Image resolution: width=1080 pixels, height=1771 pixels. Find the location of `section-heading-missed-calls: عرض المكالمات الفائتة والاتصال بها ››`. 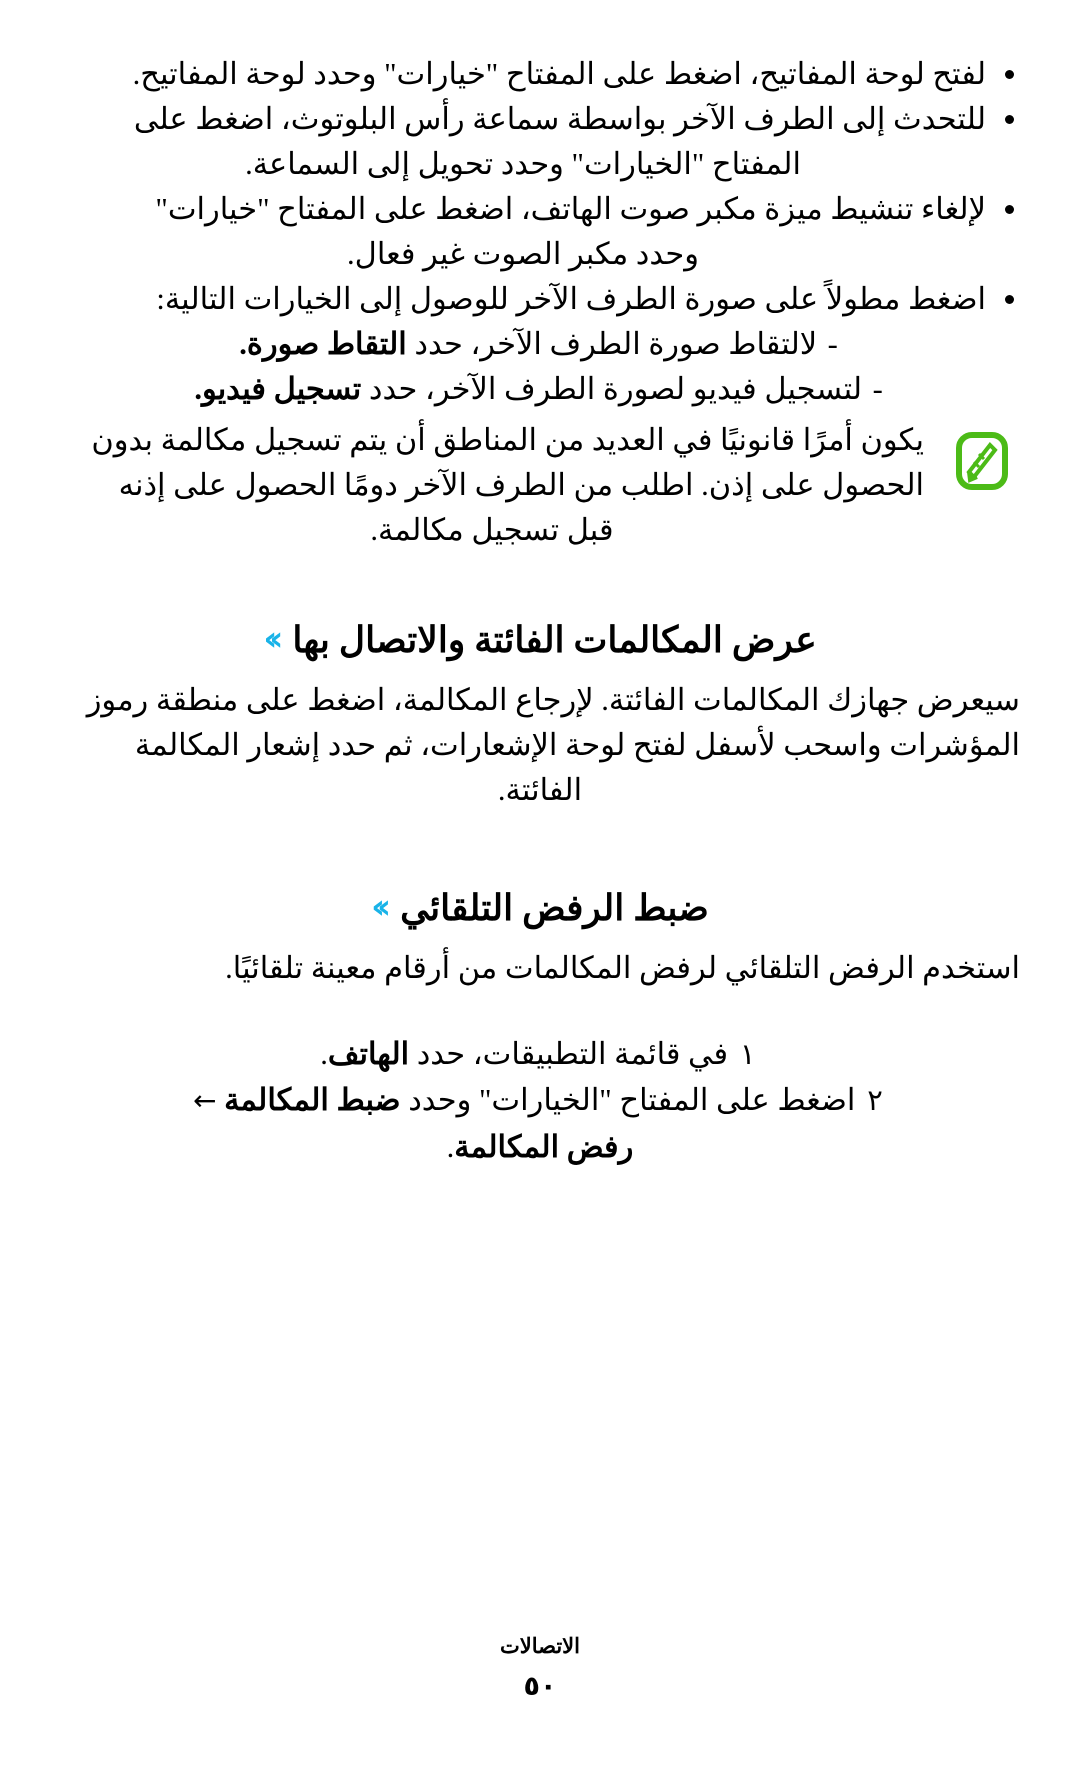

section-heading-missed-calls: عرض المكالمات الفائتة والاتصال بها ›› is located at coordinates (540, 639).